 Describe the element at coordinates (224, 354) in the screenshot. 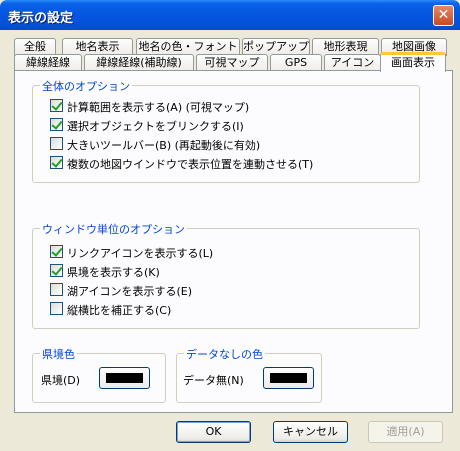

I see `group-nodata-color-title: データなしの色` at that location.